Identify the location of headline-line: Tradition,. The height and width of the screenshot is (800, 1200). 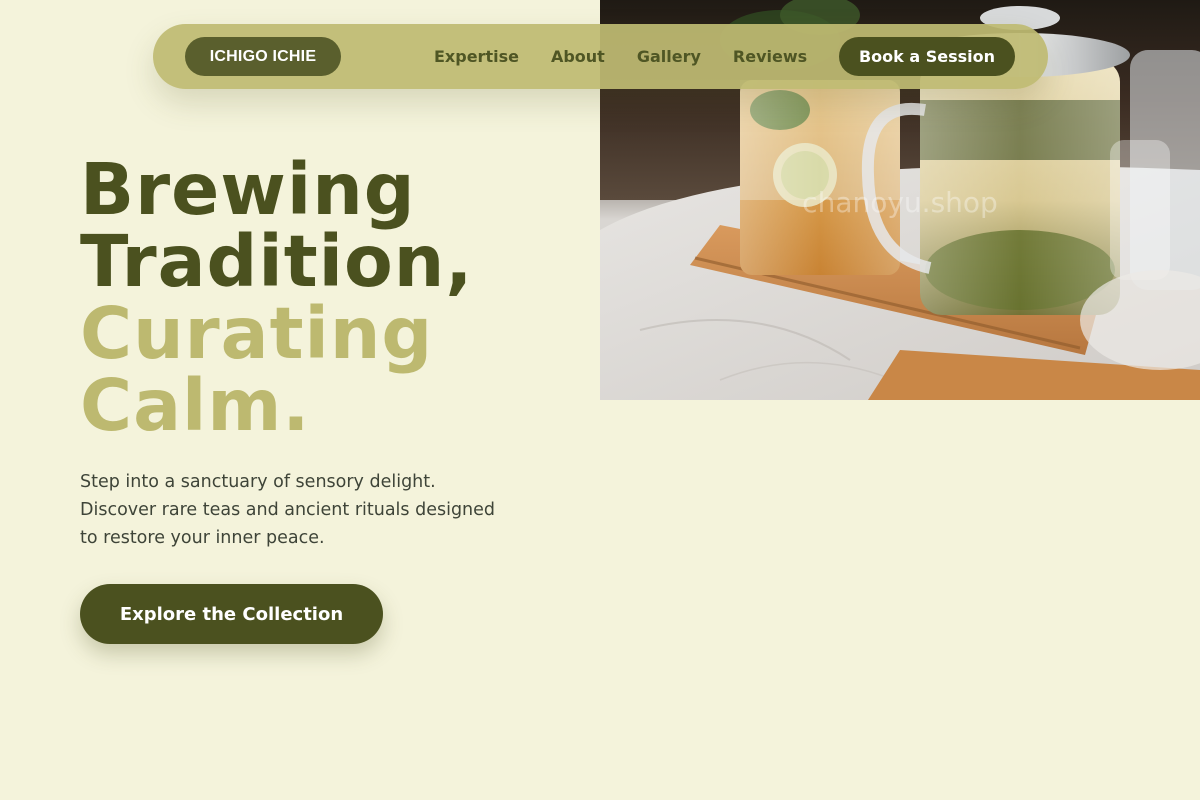
(277, 261).